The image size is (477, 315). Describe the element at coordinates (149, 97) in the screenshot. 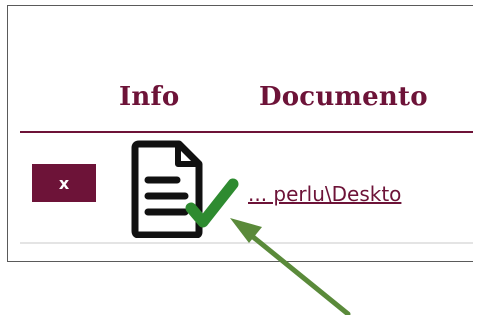

I see `column-header-info: Info` at that location.